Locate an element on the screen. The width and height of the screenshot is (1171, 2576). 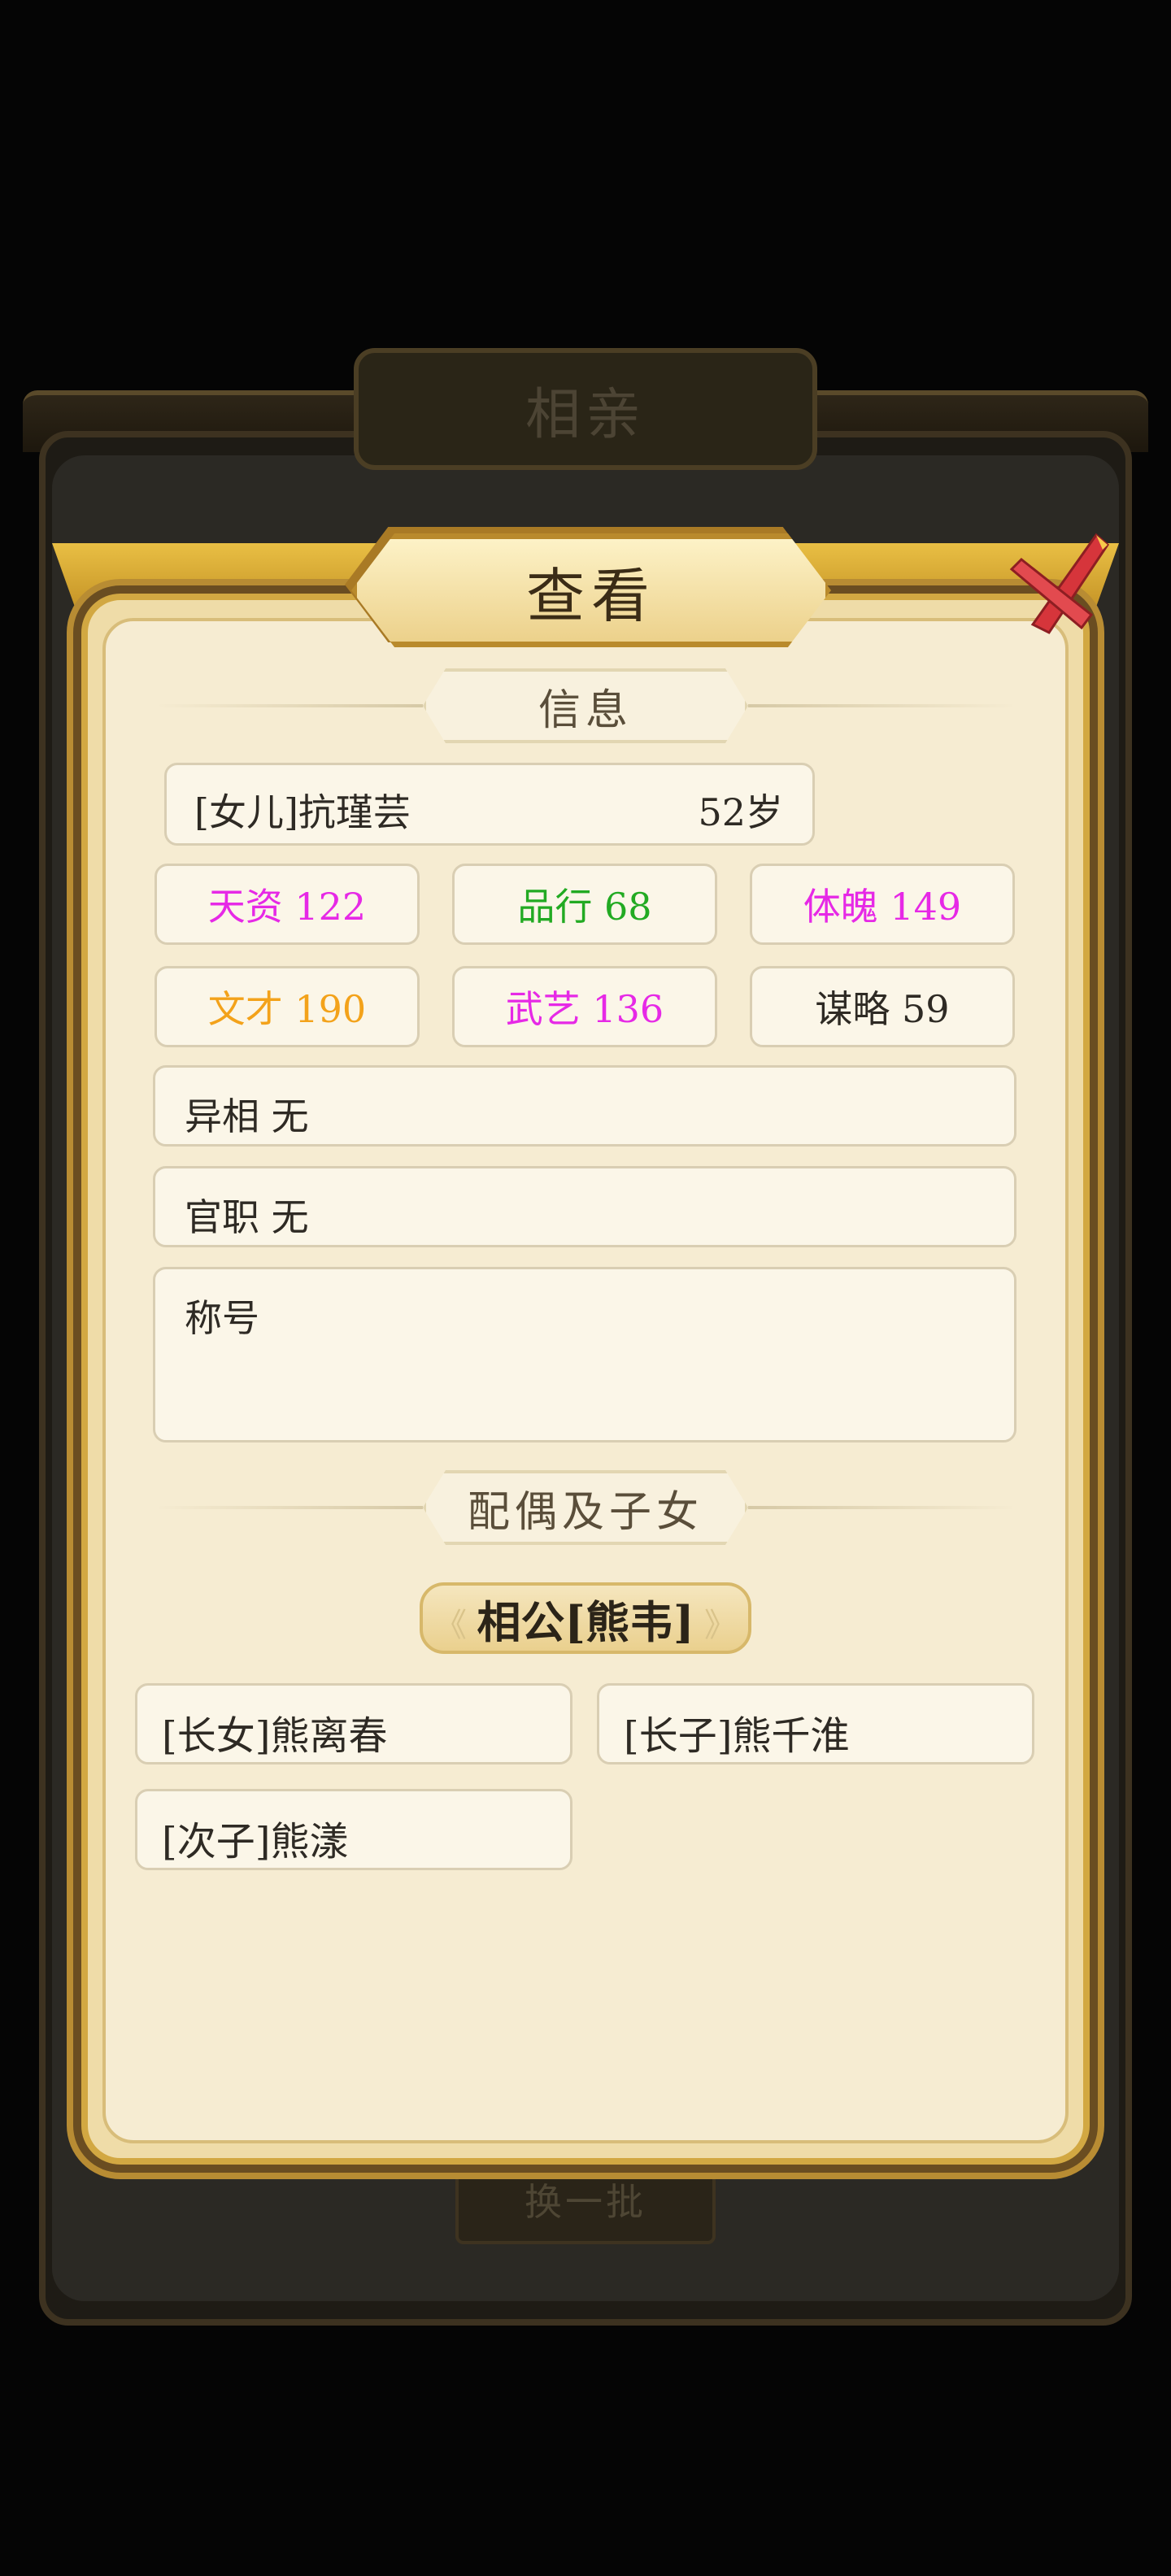
stat-martial: 武艺 136 is located at coordinates (584, 1007).